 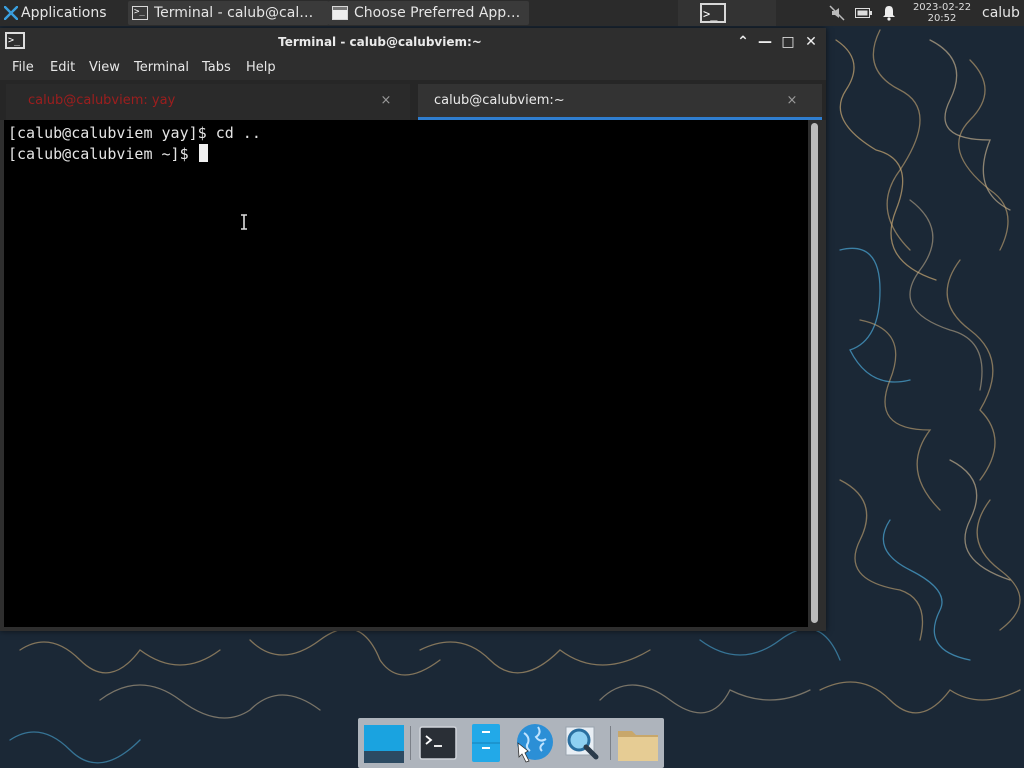 What do you see at coordinates (788, 42) in the screenshot?
I see `maximize-button: □` at bounding box center [788, 42].